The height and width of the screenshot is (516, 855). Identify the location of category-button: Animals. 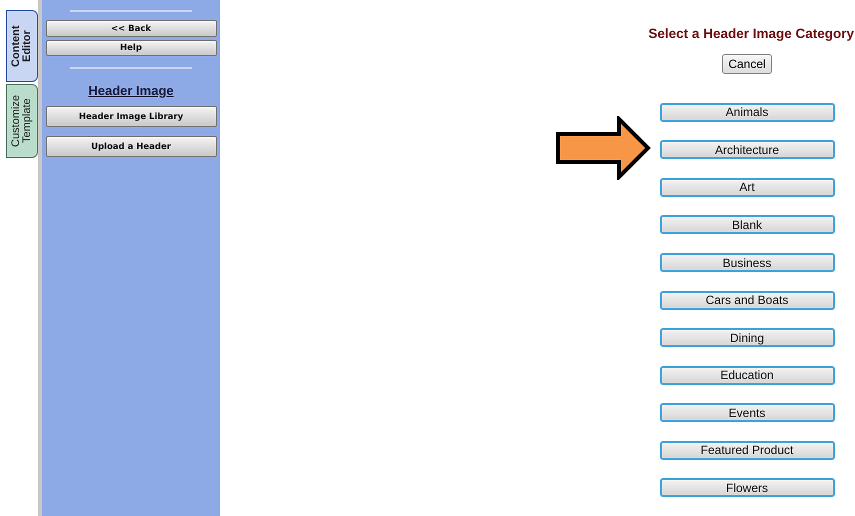
(747, 112).